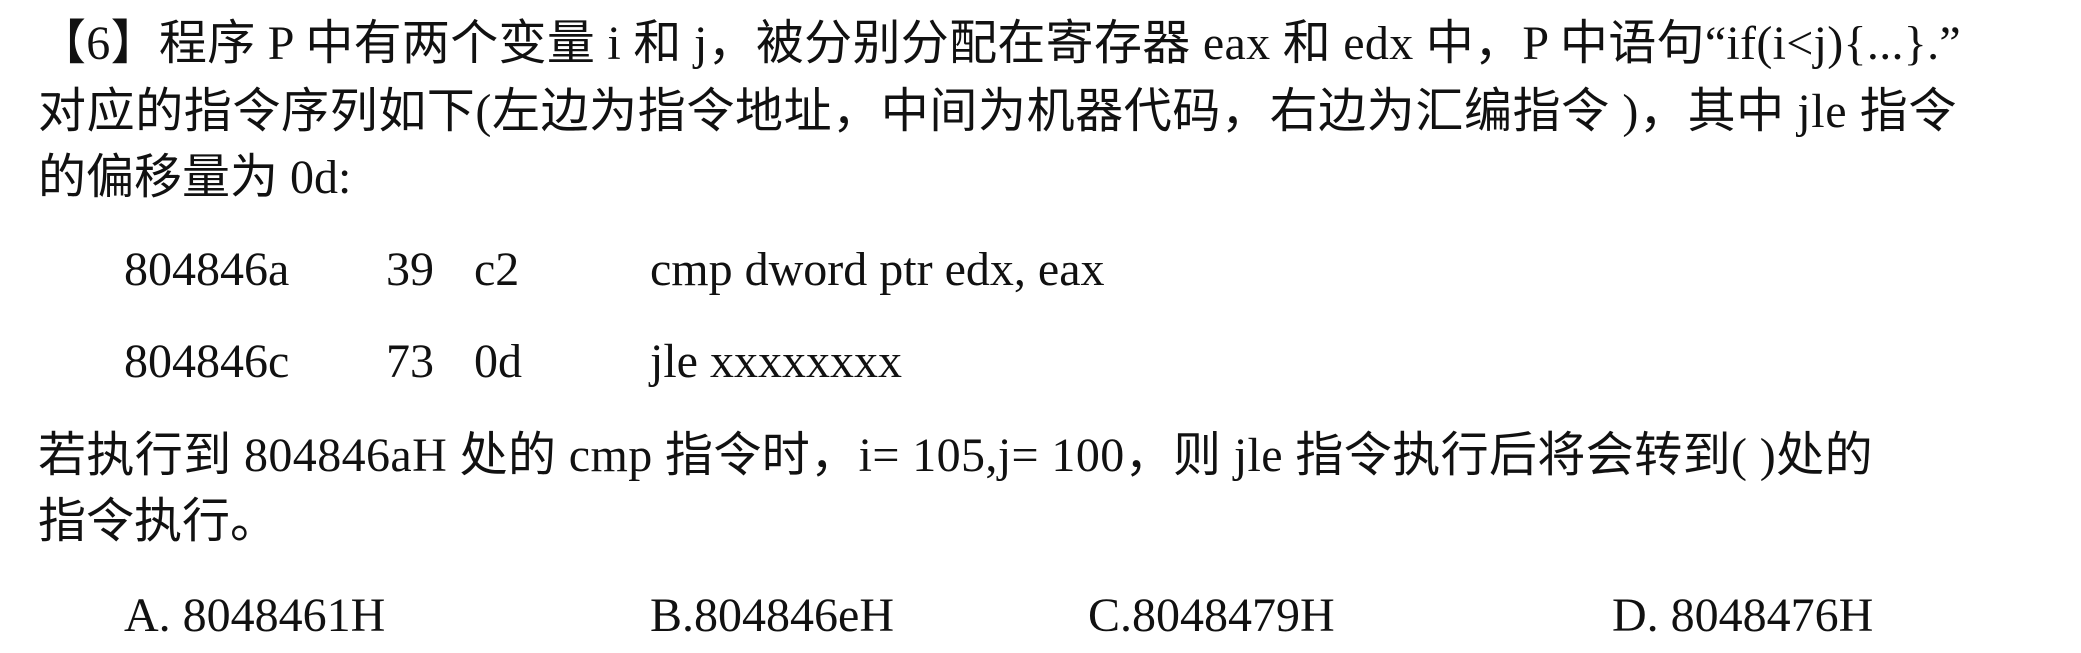 The height and width of the screenshot is (653, 2081). What do you see at coordinates (207, 269) in the screenshot?
I see `instruction-address: 804846a` at bounding box center [207, 269].